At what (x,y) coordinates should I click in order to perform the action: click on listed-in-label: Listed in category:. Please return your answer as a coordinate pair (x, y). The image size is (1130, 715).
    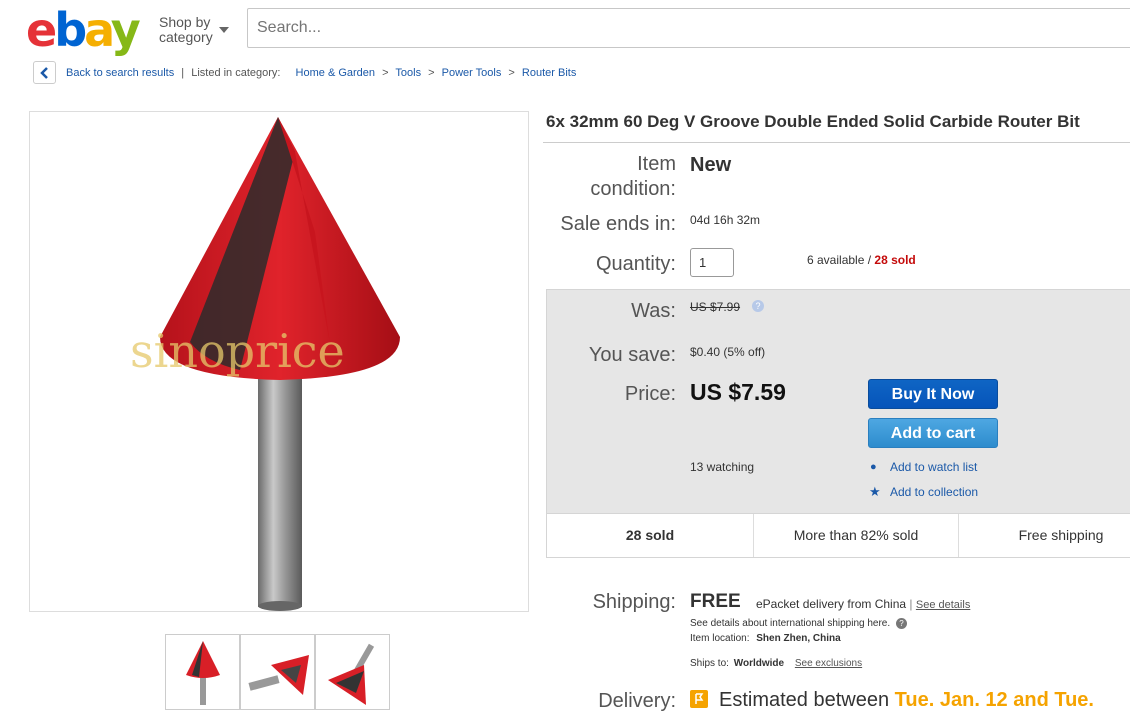
    Looking at the image, I should click on (236, 73).